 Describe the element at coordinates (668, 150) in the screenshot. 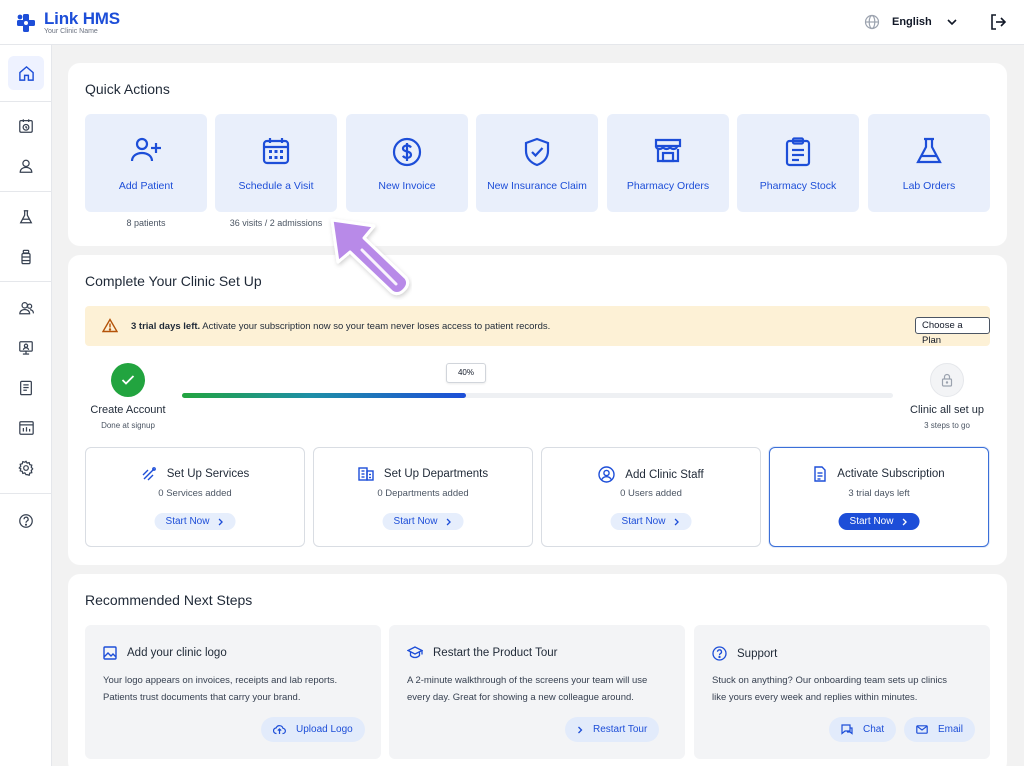

I see `store-icon` at that location.